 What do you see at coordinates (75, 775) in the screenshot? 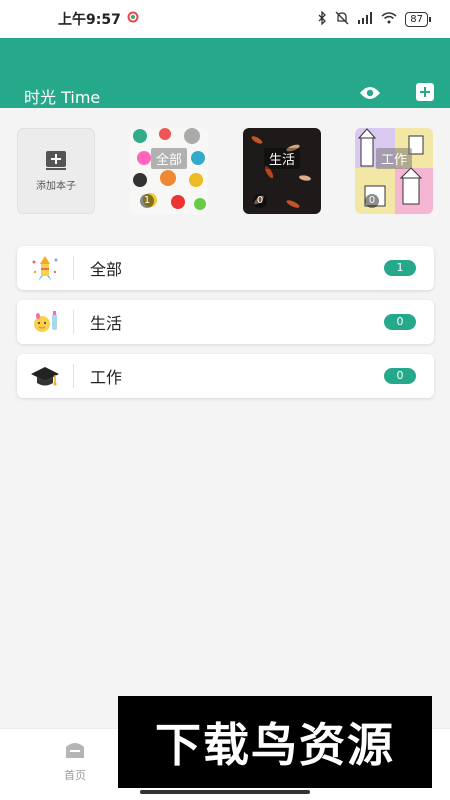
I see `nav-home-label: 首页` at bounding box center [75, 775].